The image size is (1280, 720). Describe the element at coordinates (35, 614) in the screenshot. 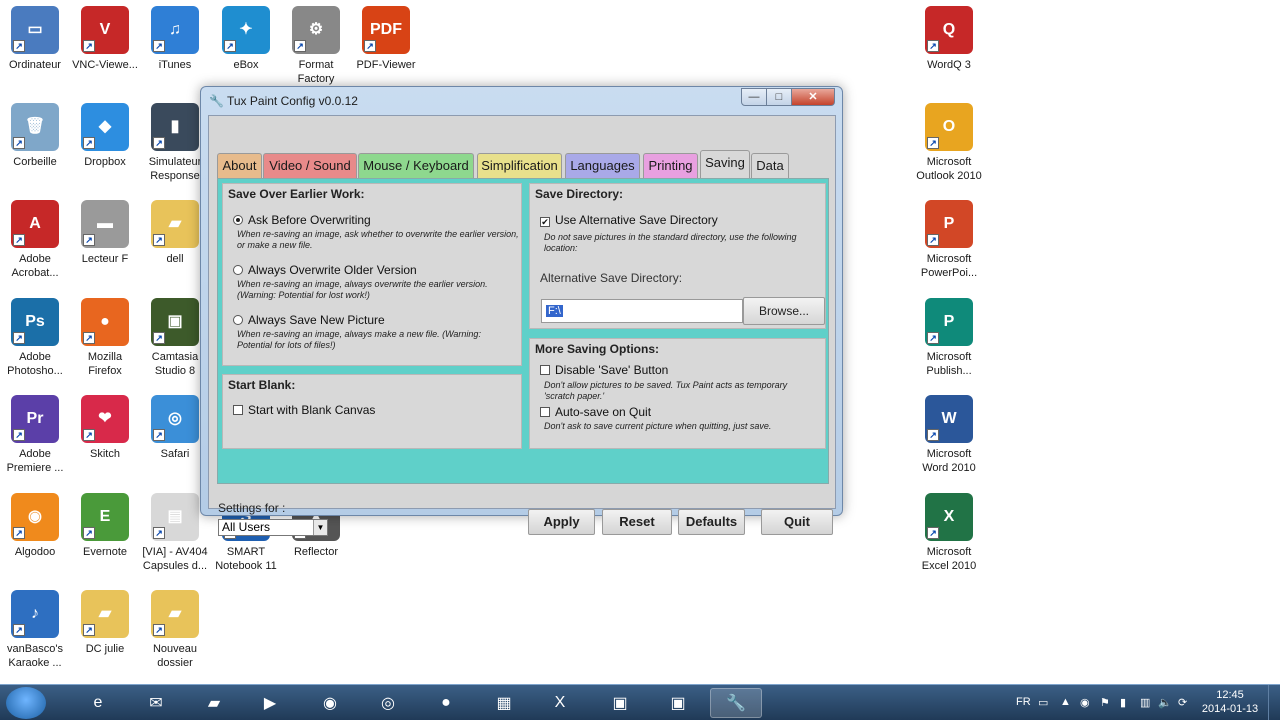

I see `vanbasco-icon: ♪ ↗` at that location.